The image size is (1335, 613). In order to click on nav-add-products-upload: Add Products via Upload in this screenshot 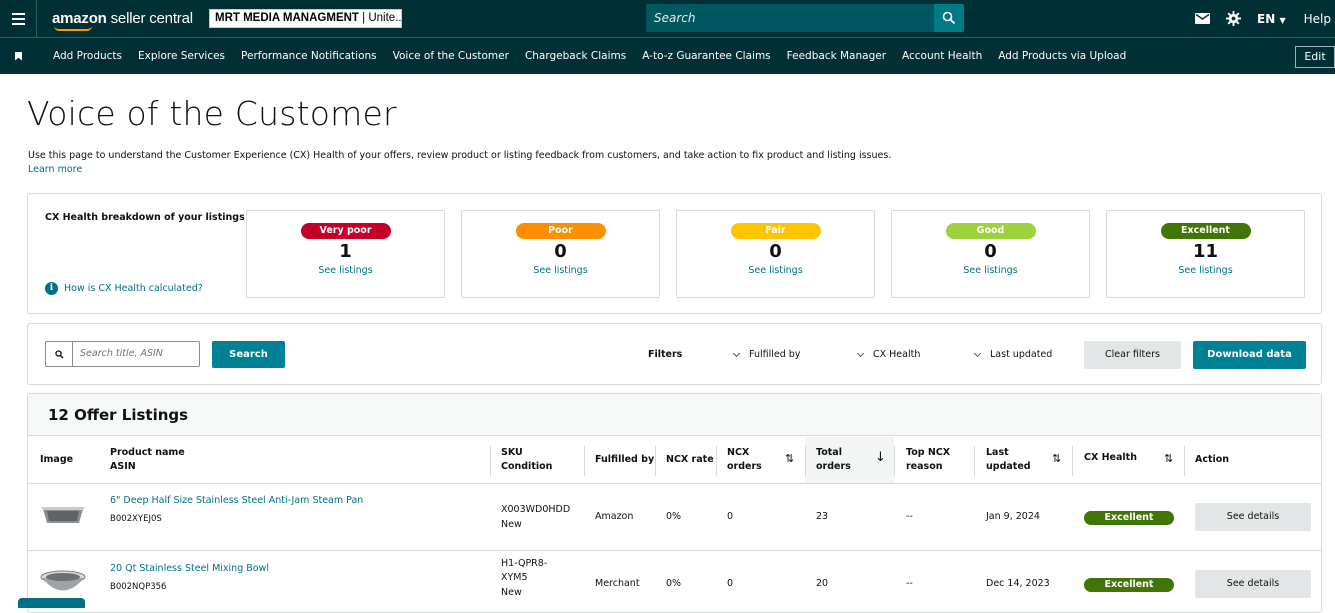, I will do `click(1062, 56)`.